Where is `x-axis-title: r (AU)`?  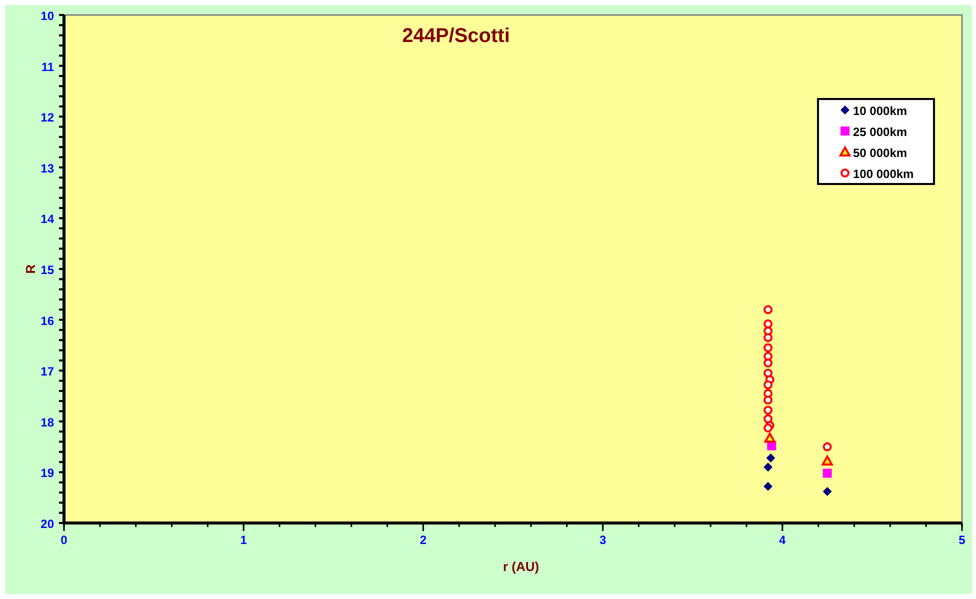
x-axis-title: r (AU) is located at coordinates (521, 566).